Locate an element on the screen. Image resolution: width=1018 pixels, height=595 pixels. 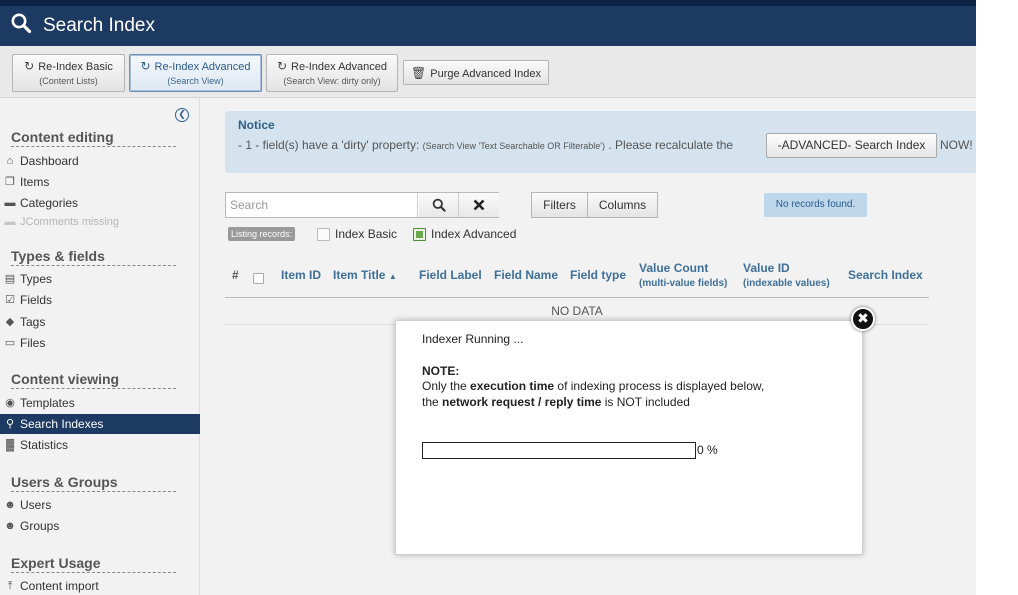
column-field-name: Field Name is located at coordinates (526, 275).